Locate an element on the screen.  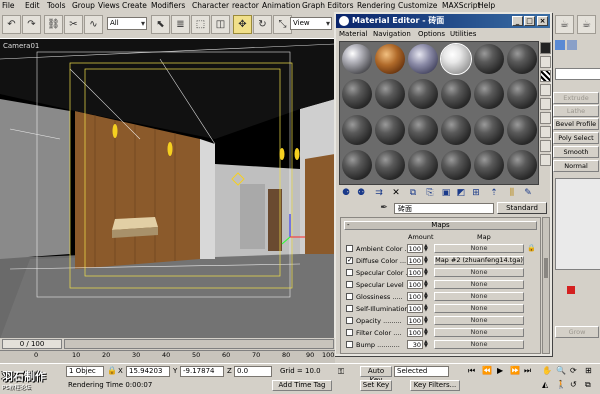
sample-slot-active is located at coordinates (456, 59).